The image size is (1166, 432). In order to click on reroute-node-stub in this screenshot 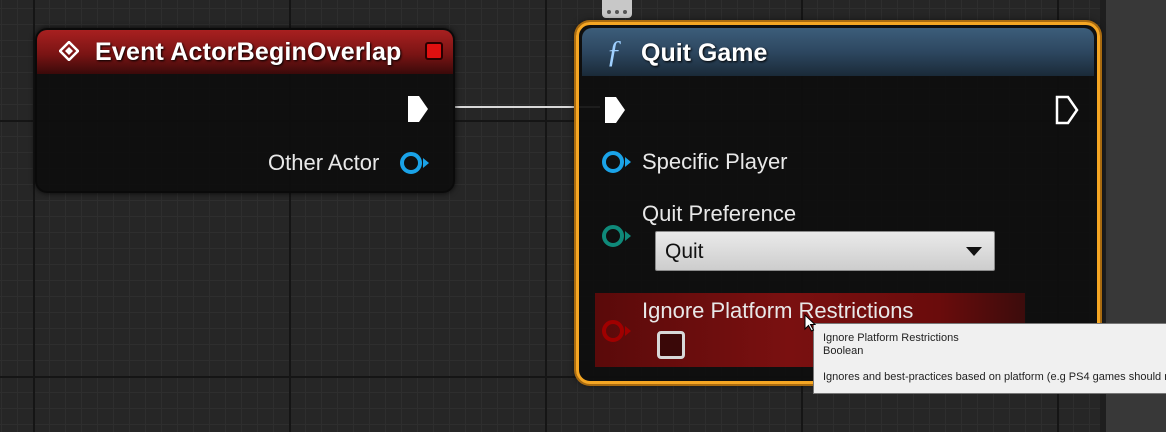, I will do `click(617, 9)`.